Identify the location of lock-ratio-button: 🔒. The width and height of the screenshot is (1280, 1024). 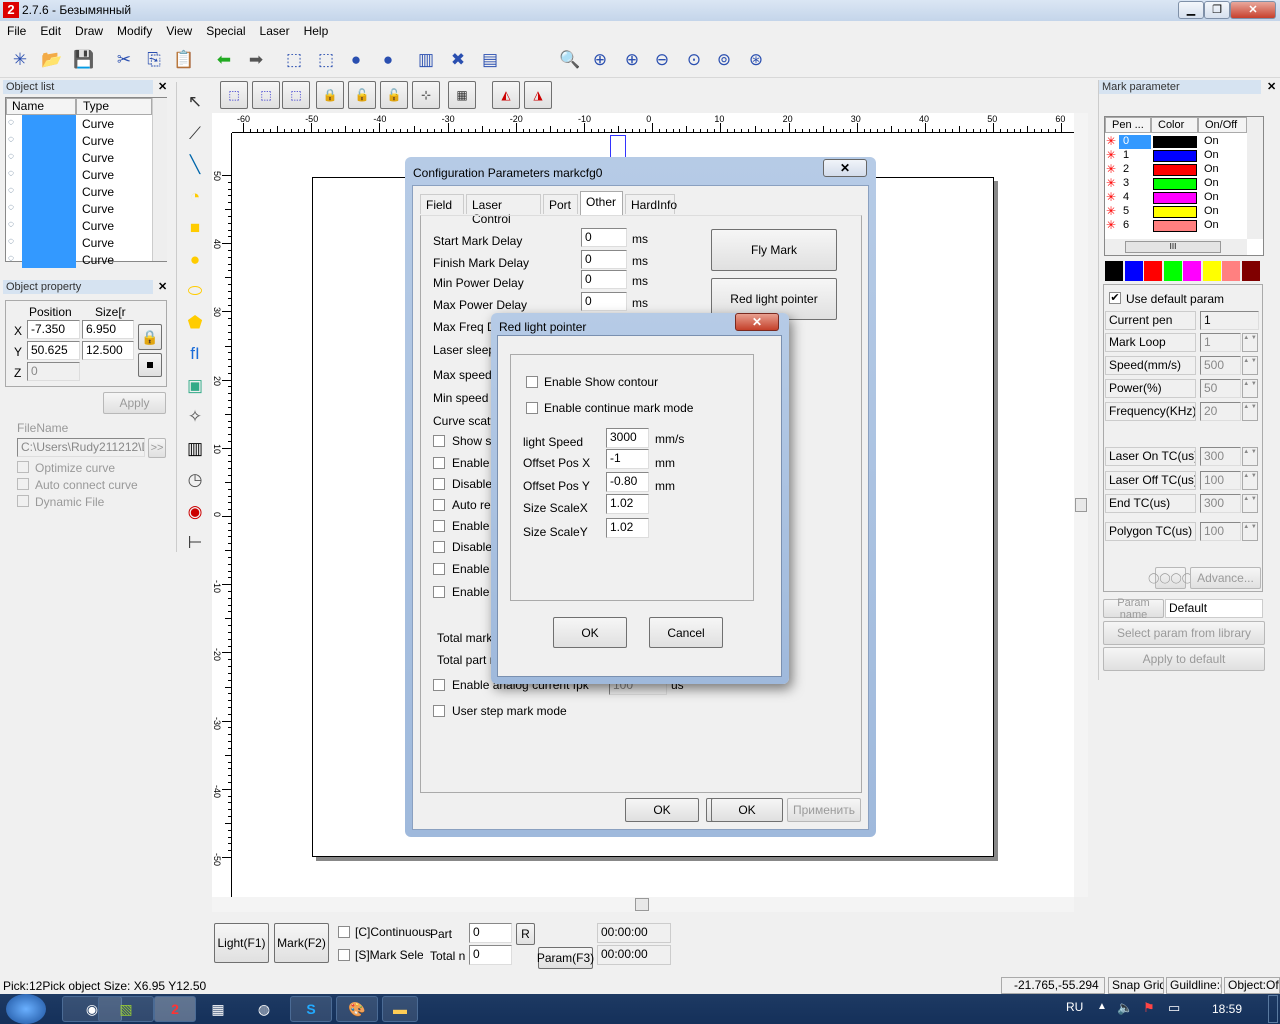
(150, 337).